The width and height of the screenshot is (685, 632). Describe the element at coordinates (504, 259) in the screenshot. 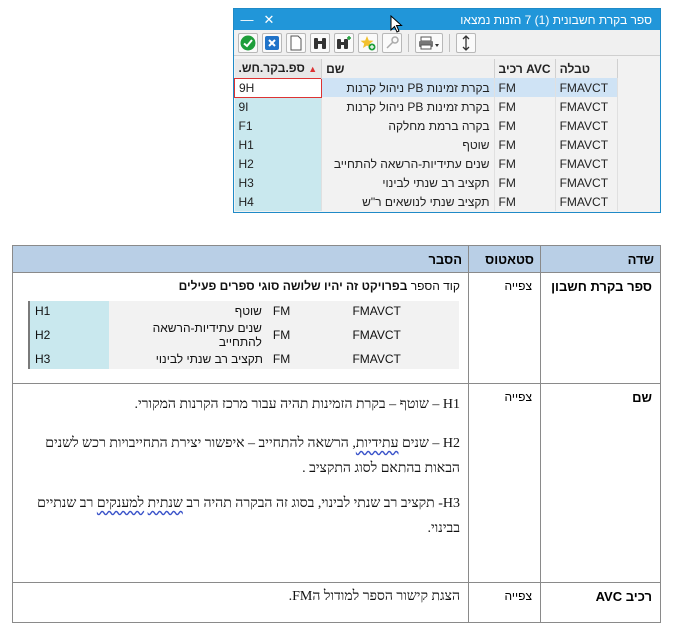

I see `header-status: סטאטוס` at that location.